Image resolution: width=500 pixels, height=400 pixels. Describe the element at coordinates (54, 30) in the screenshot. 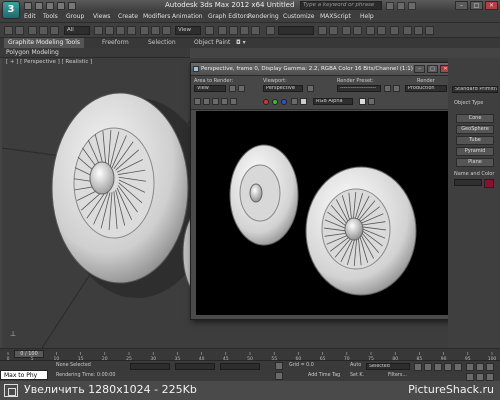

I see `bind-space-warp-icon` at that location.